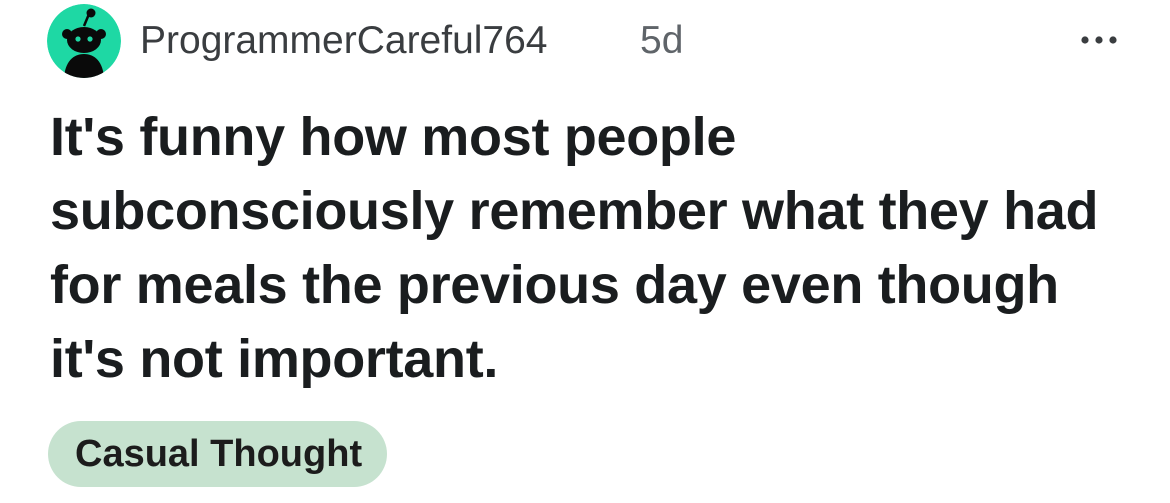 The image size is (1170, 503). I want to click on author-username: ProgrammerCareful764, so click(344, 41).